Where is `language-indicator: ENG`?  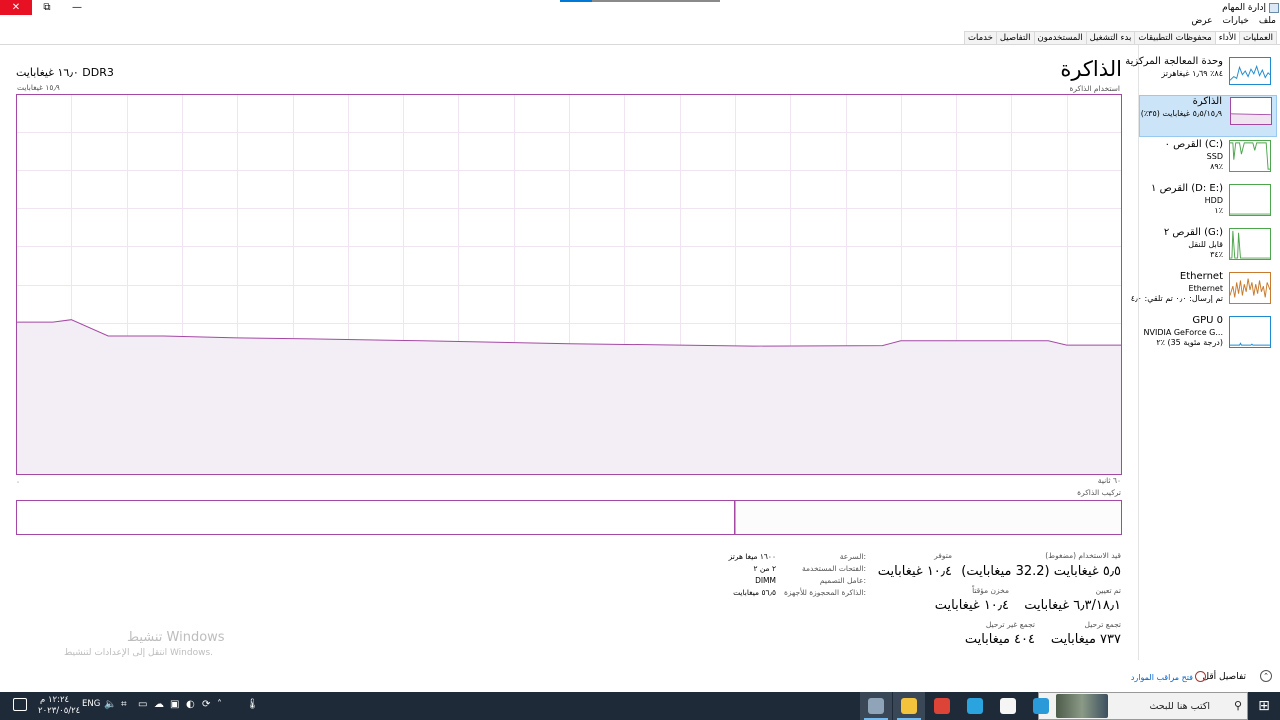 language-indicator: ENG is located at coordinates (91, 704).